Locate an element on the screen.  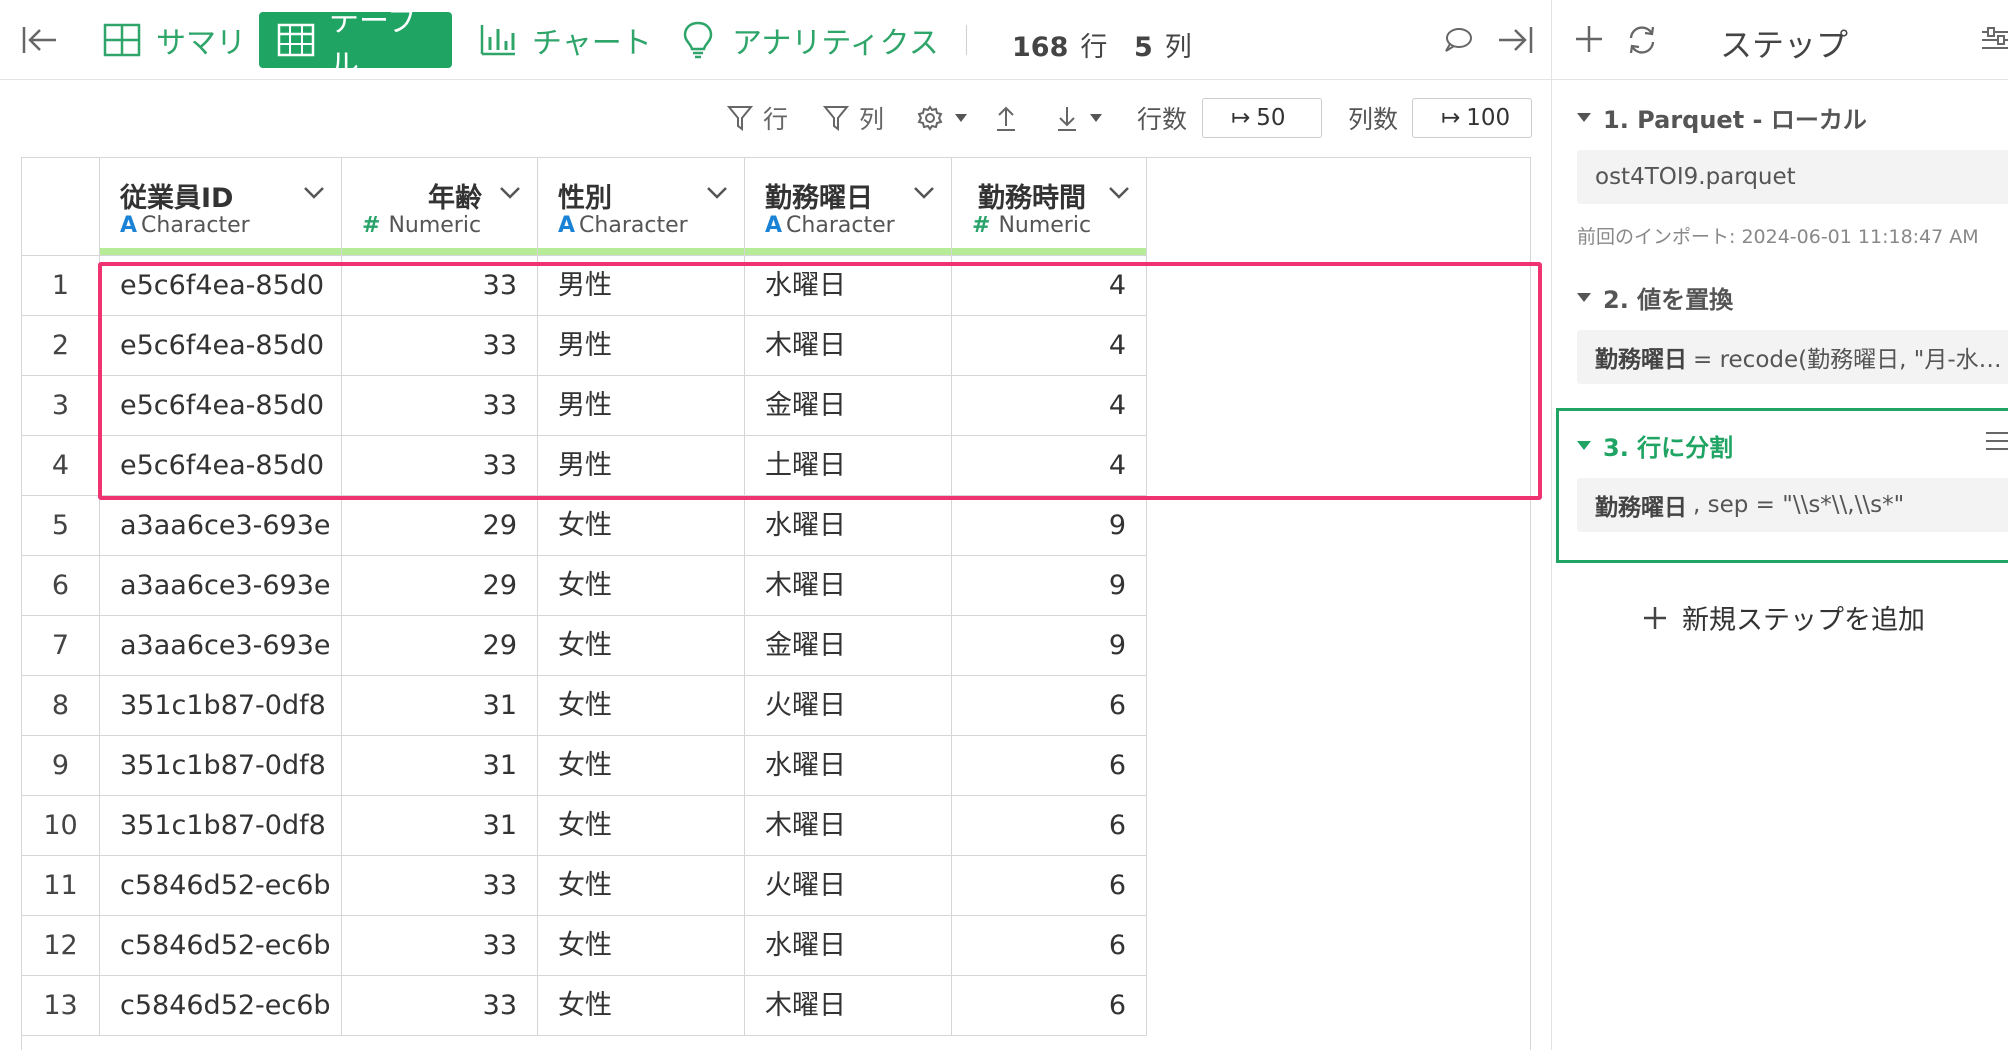
table-row: 12 c5846d52-ec6b 33 女性 水曜日 6 is located at coordinates (584, 946).